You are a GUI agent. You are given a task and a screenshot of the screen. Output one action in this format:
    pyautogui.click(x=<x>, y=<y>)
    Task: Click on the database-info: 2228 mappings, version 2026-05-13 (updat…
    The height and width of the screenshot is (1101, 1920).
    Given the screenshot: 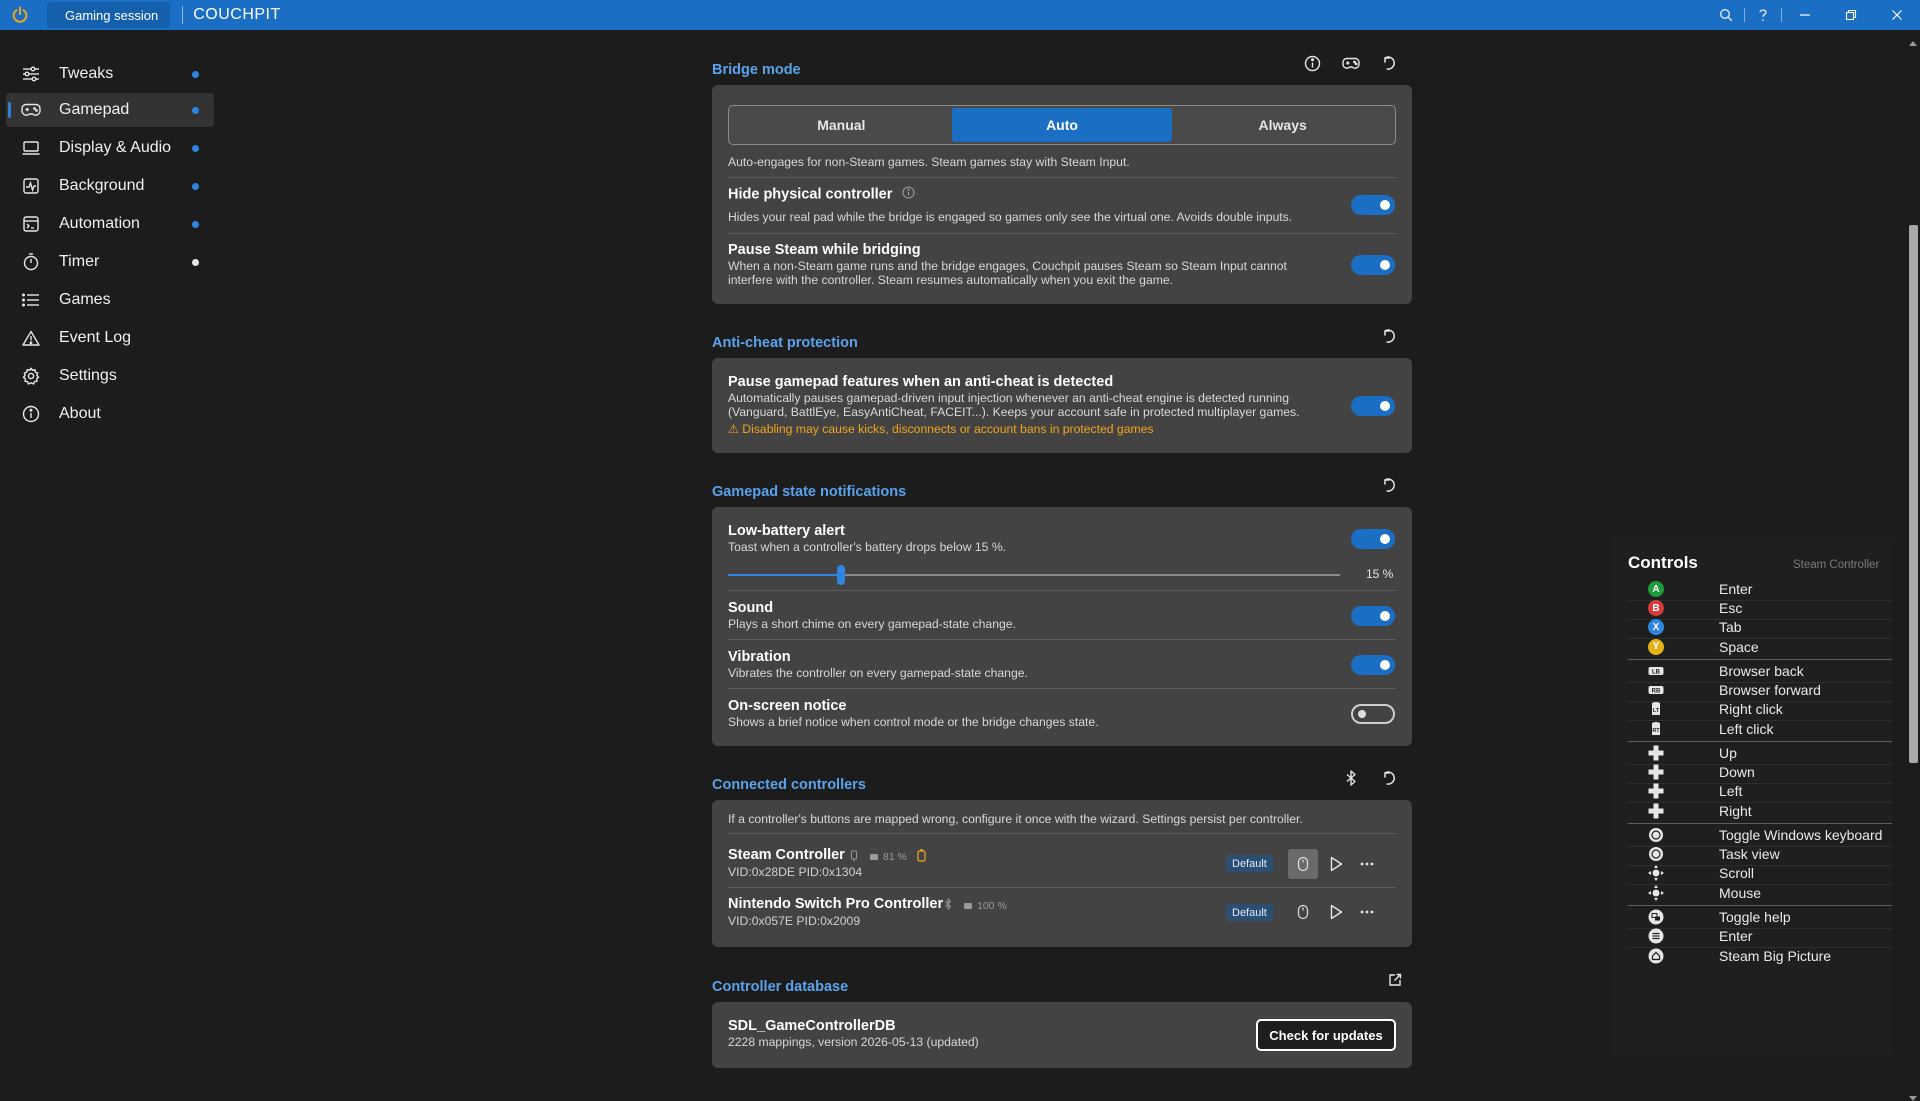 What is the action you would take?
    pyautogui.click(x=853, y=1042)
    